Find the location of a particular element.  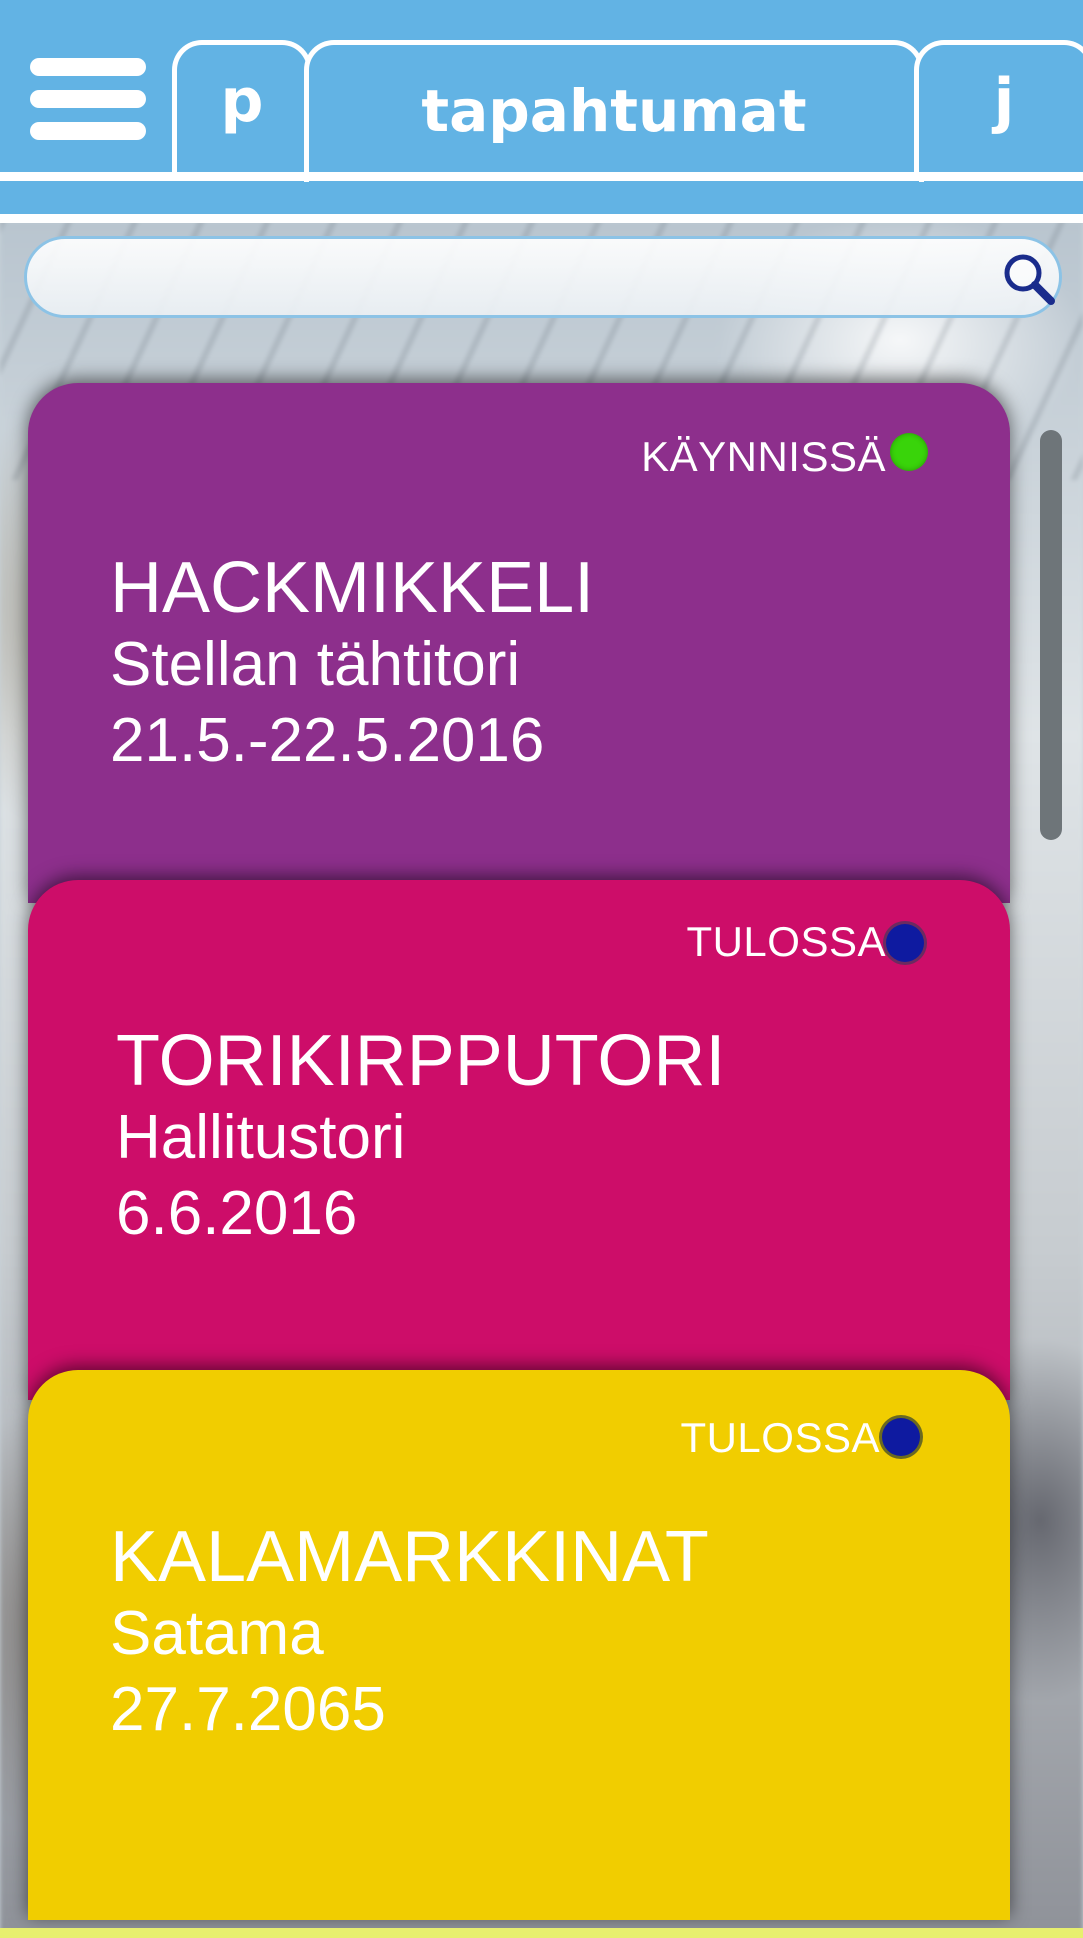

search-input is located at coordinates (517, 278).